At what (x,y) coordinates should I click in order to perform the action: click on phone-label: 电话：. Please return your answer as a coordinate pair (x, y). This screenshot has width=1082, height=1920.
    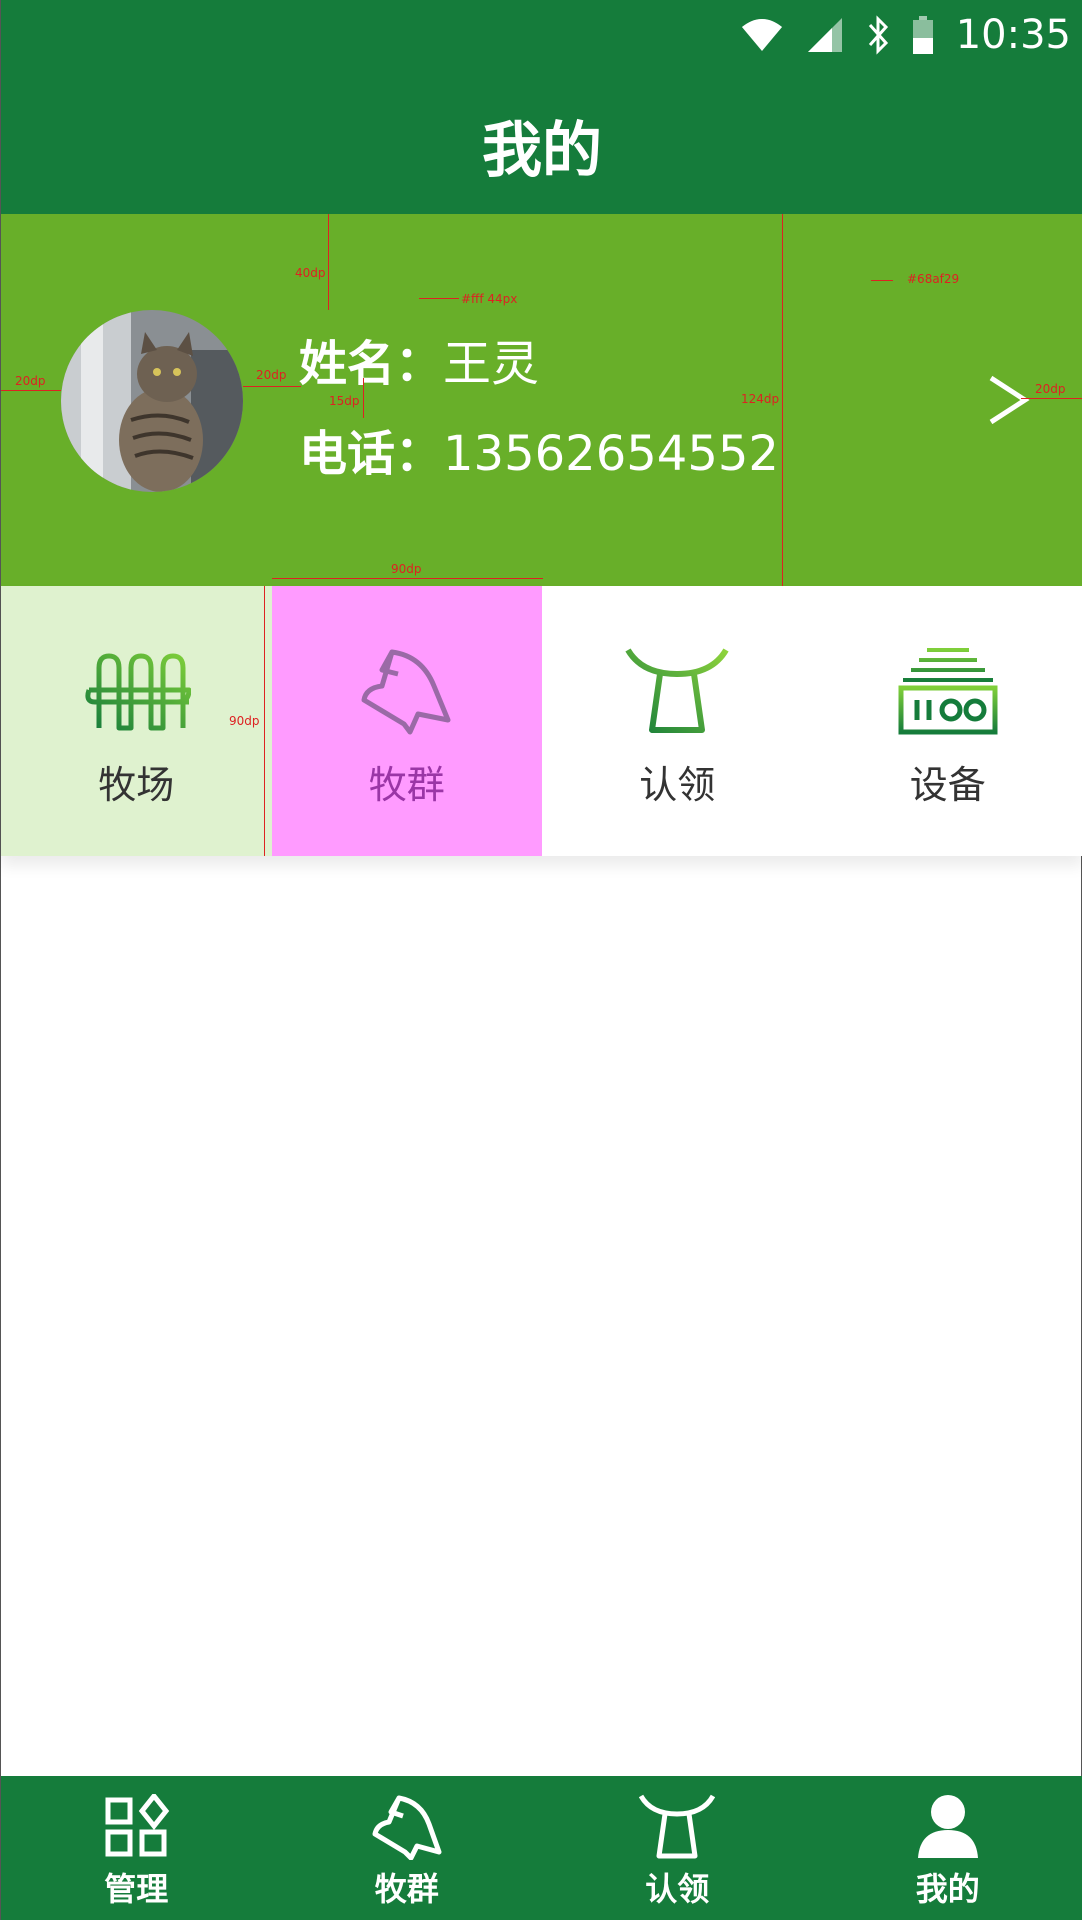
    Looking at the image, I should click on (371, 454).